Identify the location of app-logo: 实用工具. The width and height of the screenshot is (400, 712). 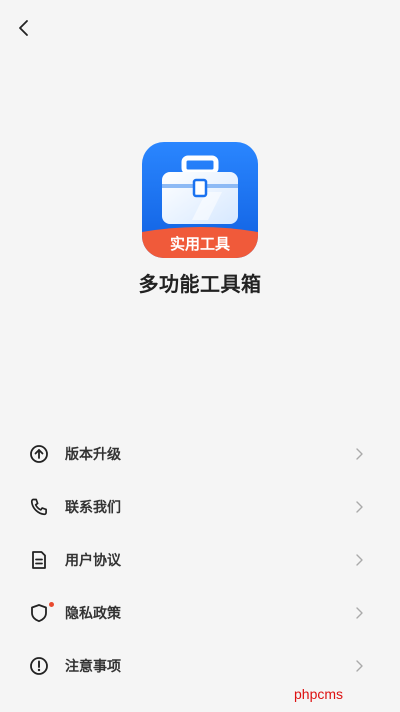
(200, 200).